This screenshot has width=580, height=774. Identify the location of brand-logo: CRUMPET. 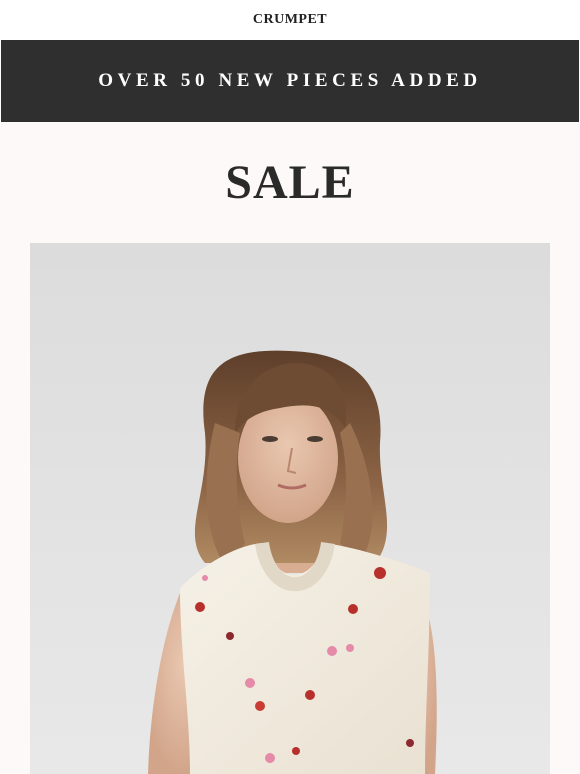
(290, 20).